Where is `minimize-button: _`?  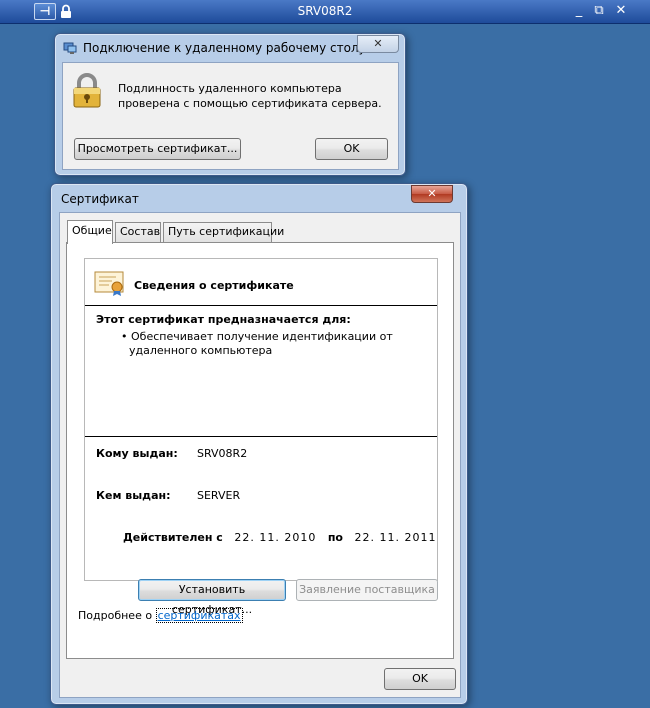 minimize-button: _ is located at coordinates (579, 11).